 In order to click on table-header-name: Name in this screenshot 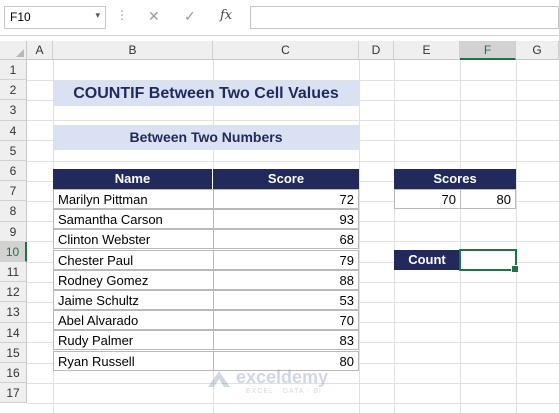, I will do `click(133, 179)`.